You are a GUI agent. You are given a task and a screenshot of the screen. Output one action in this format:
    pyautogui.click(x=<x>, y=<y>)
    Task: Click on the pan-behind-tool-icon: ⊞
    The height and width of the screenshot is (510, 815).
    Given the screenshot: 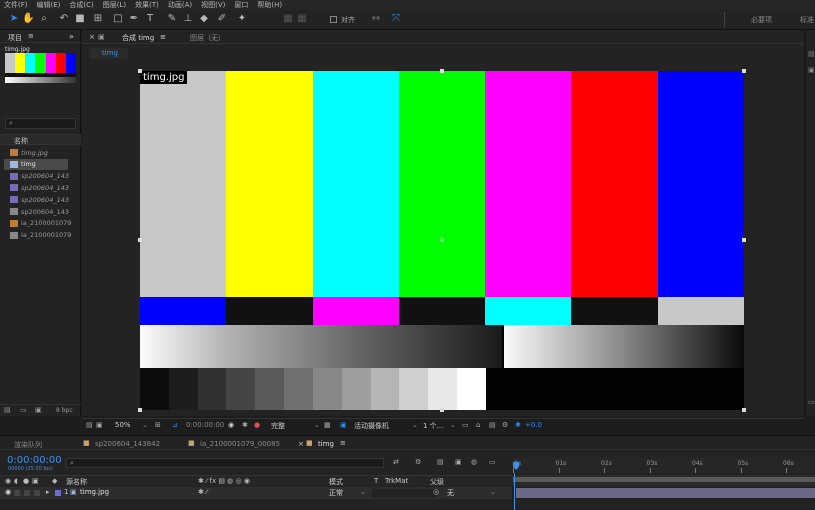 What is the action you would take?
    pyautogui.click(x=98, y=19)
    